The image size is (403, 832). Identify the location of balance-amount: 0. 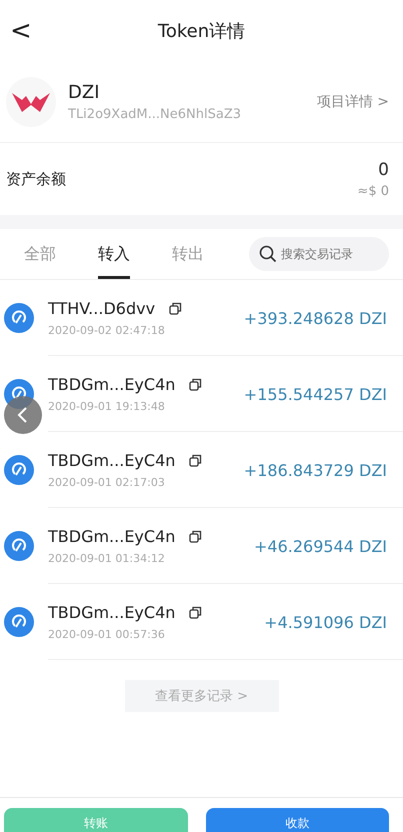
(383, 170).